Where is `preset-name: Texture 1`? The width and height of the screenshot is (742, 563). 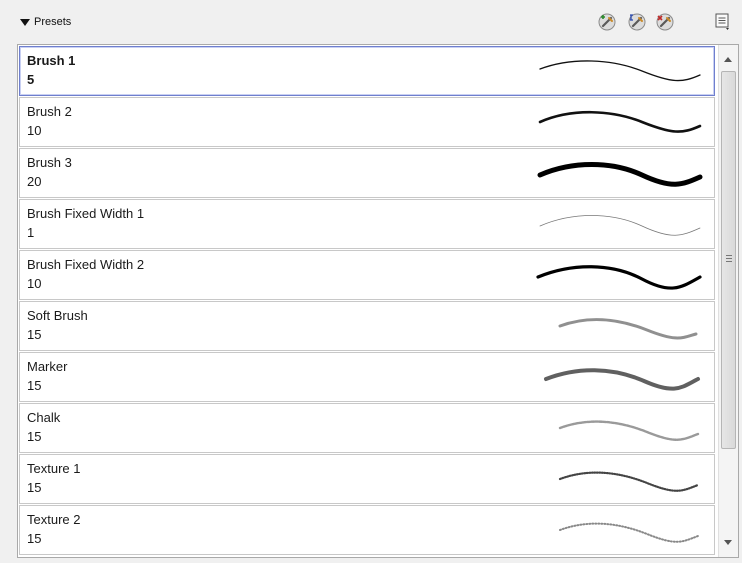 preset-name: Texture 1 is located at coordinates (54, 468).